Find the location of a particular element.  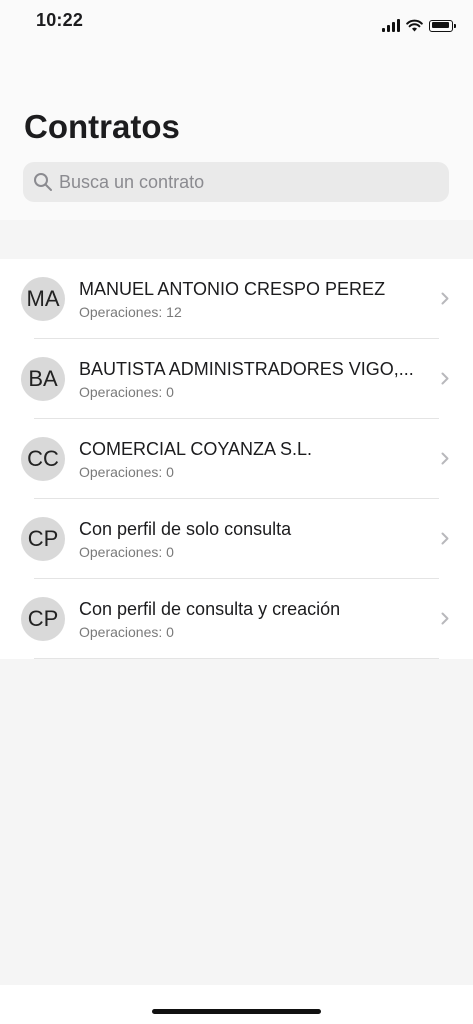

home-area is located at coordinates (236, 1004).